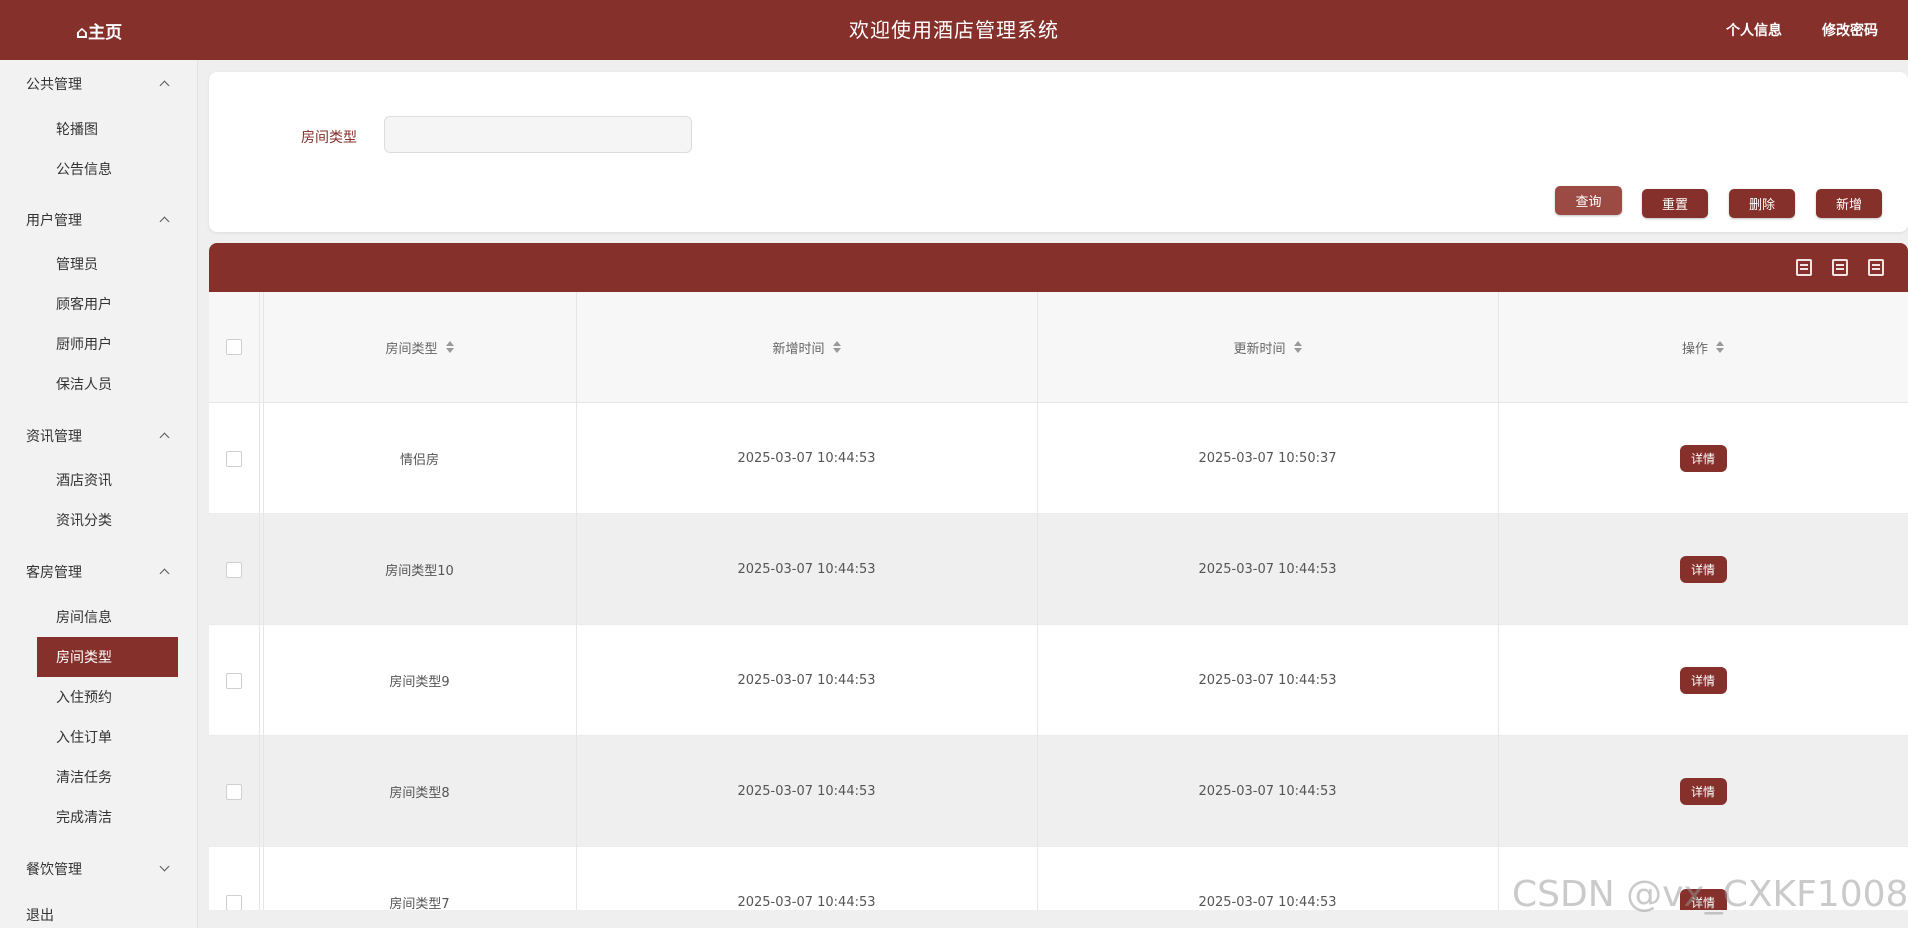 This screenshot has height=928, width=1908. I want to click on sidebar-item-carousel: 轮播图, so click(107, 129).